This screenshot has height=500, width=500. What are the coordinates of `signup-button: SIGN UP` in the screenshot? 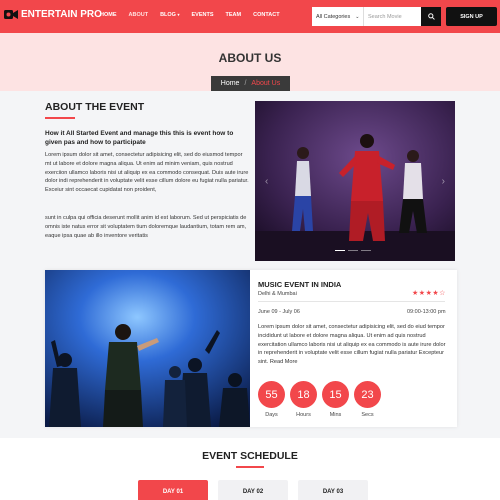 It's located at (471, 16).